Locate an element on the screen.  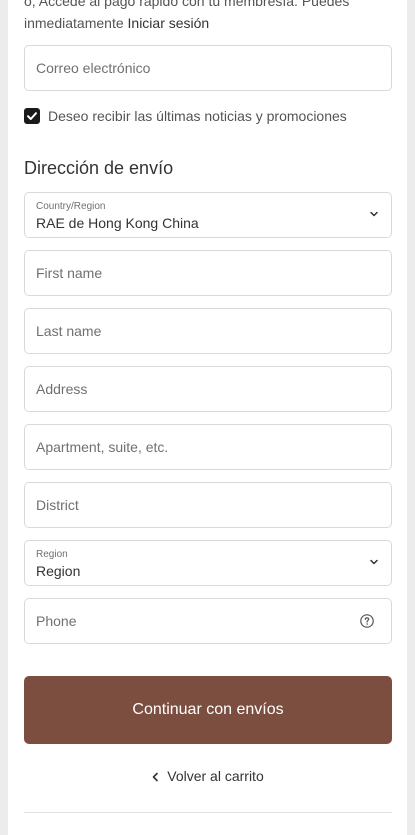
district-placeholder: District is located at coordinates (57, 505).